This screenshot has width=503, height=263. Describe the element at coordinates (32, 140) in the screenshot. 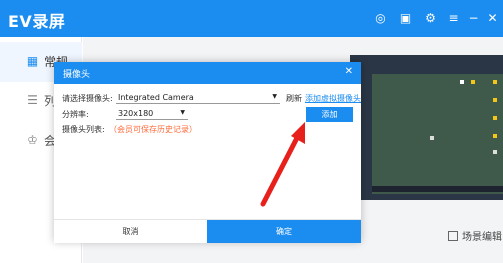

I see `crown-icon: ♔` at that location.